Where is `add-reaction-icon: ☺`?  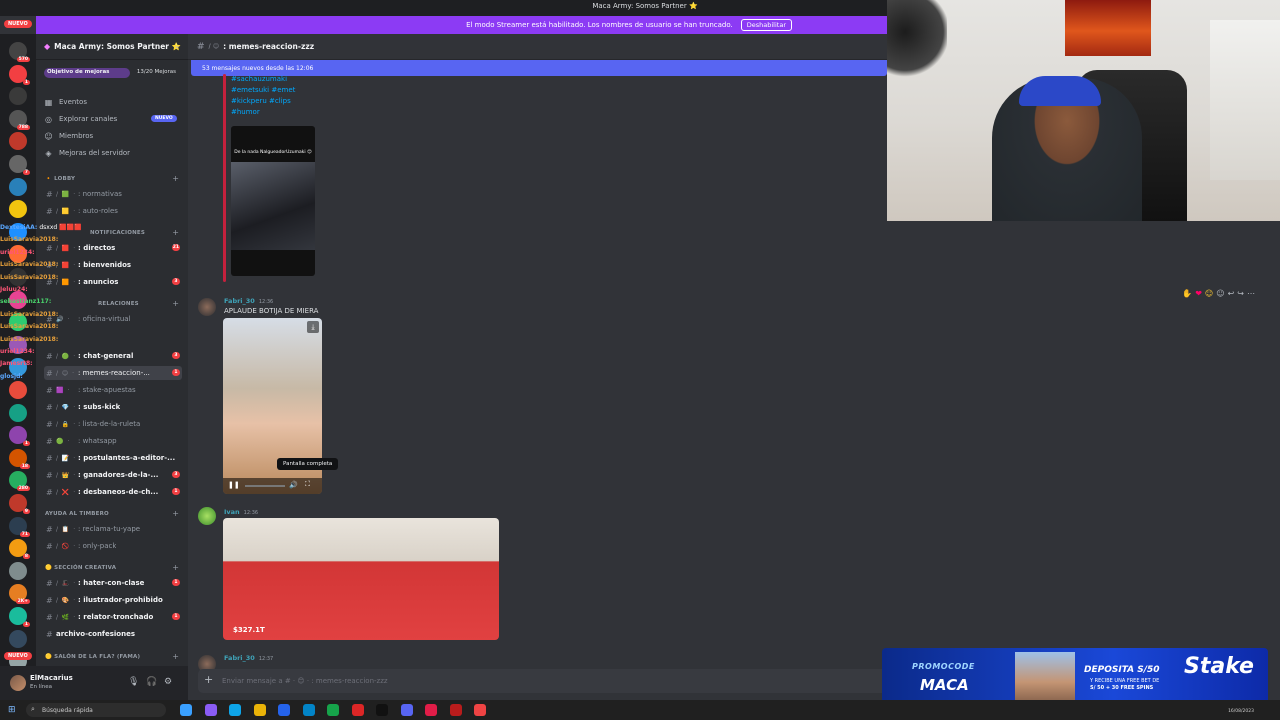
add-reaction-icon: ☺ is located at coordinates (1221, 293).